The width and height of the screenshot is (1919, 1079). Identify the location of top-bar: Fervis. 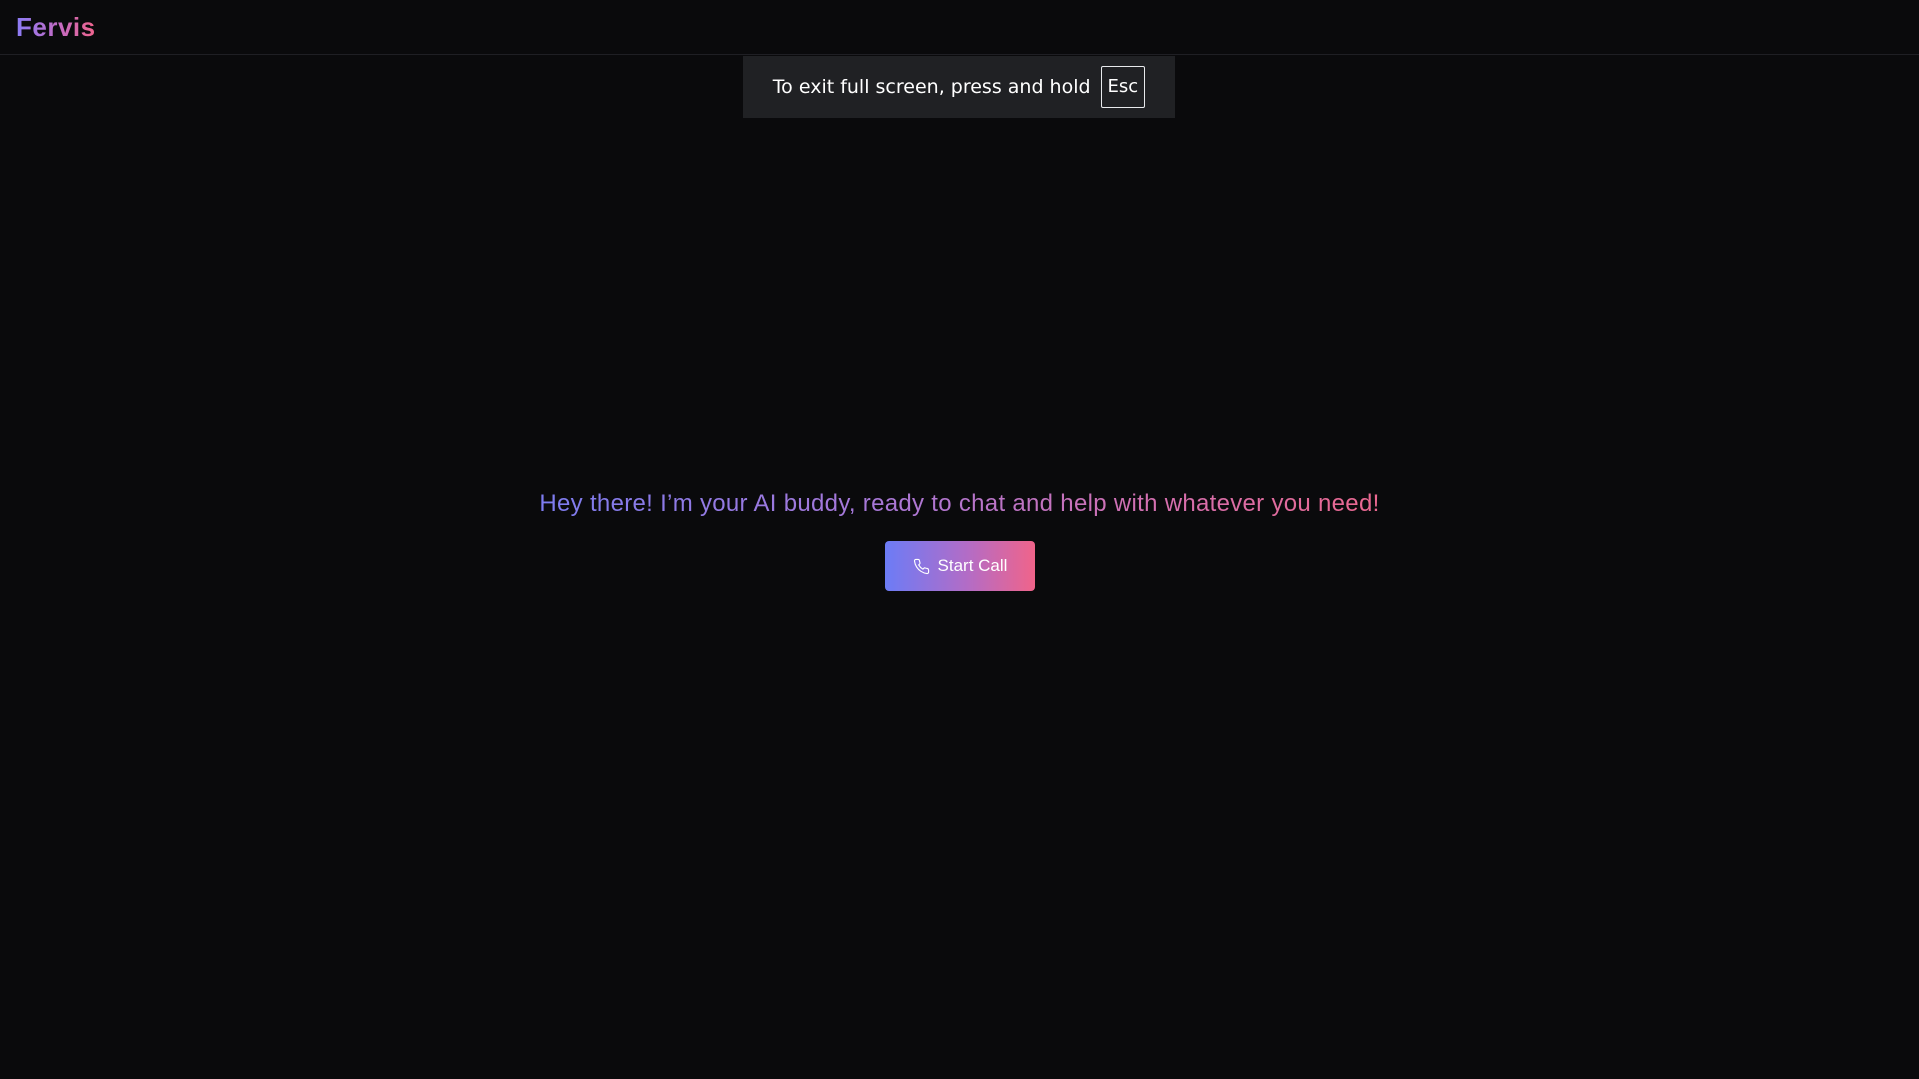
(959, 27).